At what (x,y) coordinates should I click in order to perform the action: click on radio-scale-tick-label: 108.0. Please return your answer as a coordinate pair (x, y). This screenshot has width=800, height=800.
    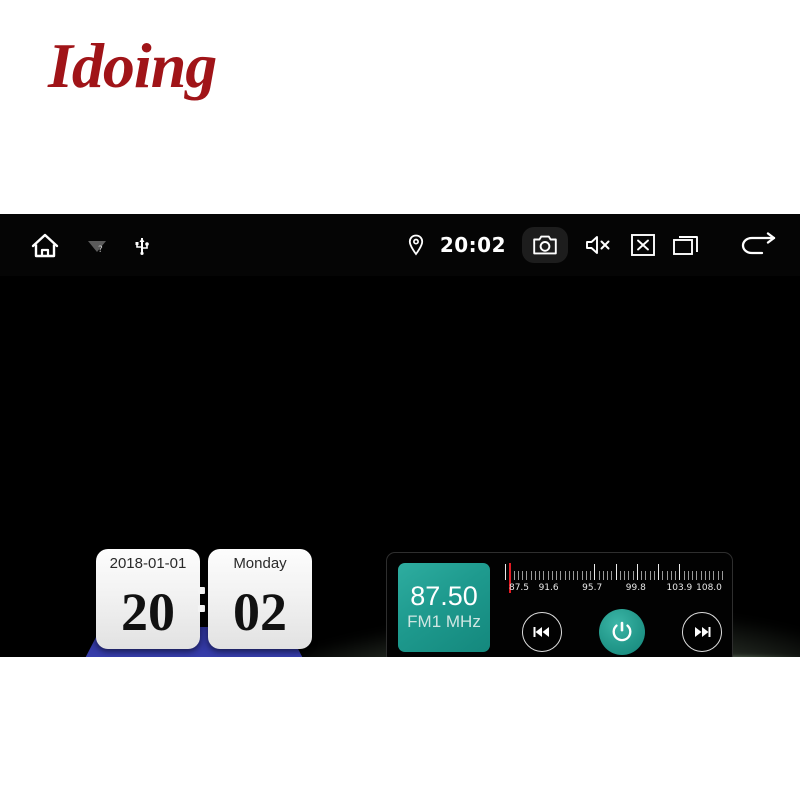
    Looking at the image, I should click on (709, 588).